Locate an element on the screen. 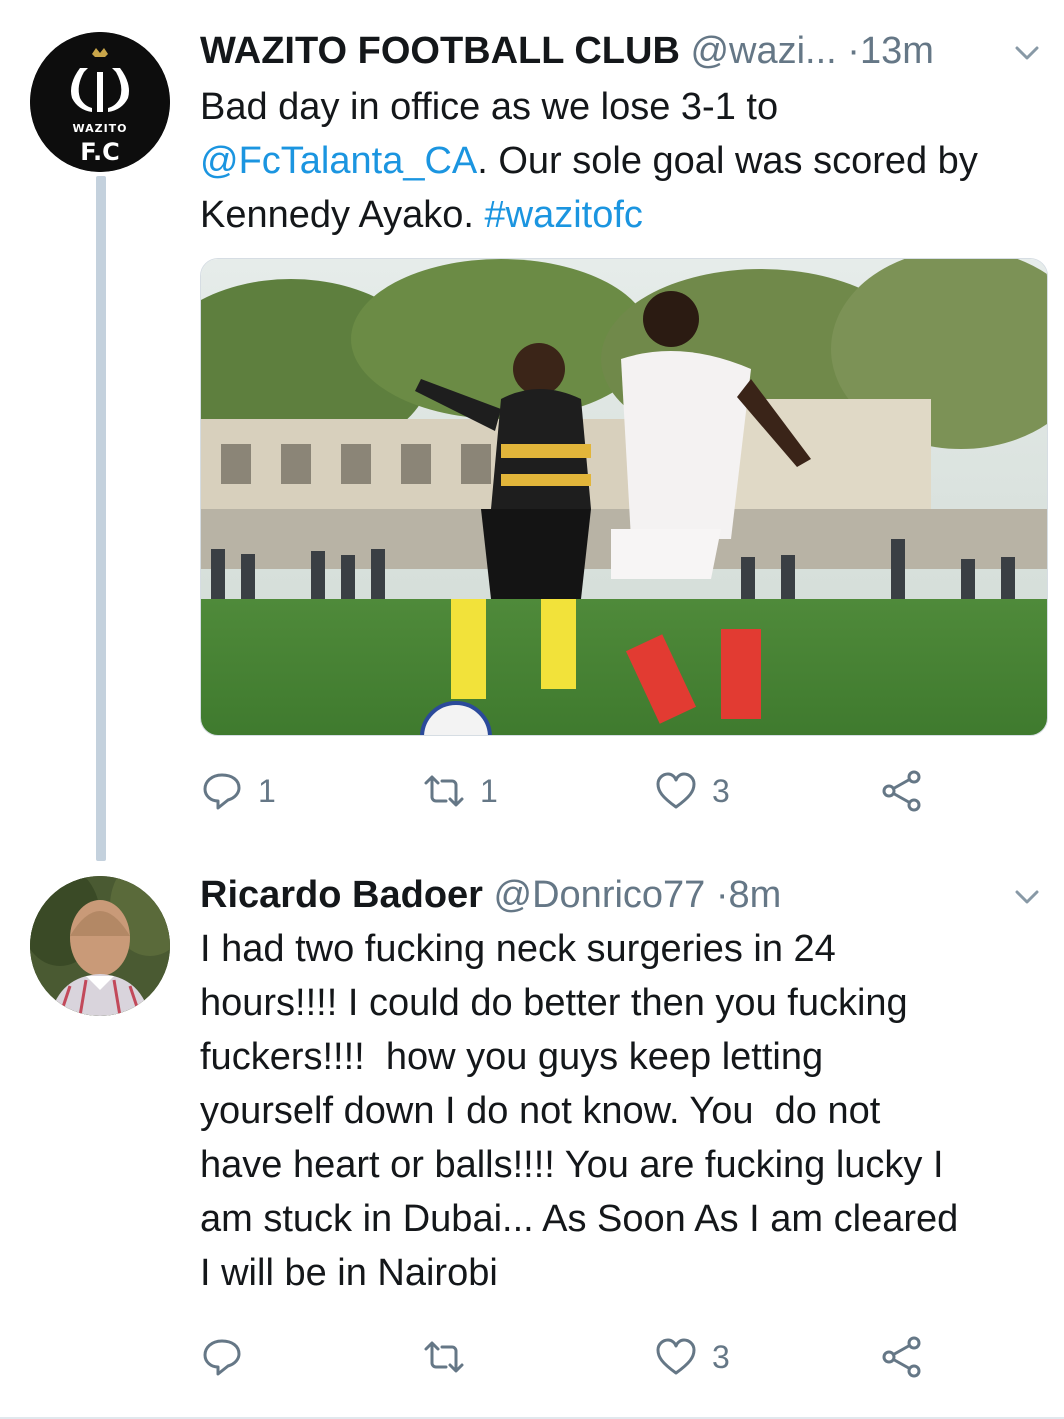 The width and height of the screenshot is (1064, 1419). thread-connector-line is located at coordinates (101, 518).